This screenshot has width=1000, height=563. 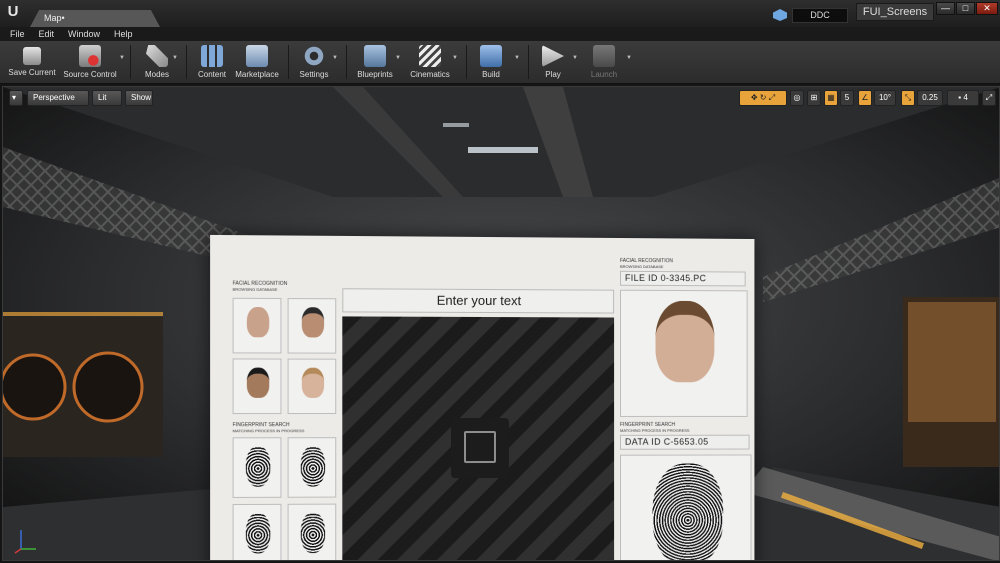 What do you see at coordinates (814, 98) in the screenshot?
I see `surface-snap-icon: ⊞` at bounding box center [814, 98].